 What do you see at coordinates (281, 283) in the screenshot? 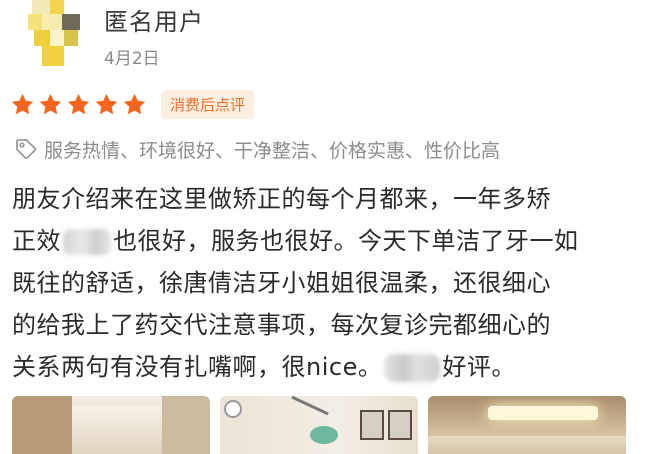
I see `review-line: 既往的舒适，徐唐倩洁牙小姐姐很温柔，还很细心` at bounding box center [281, 283].